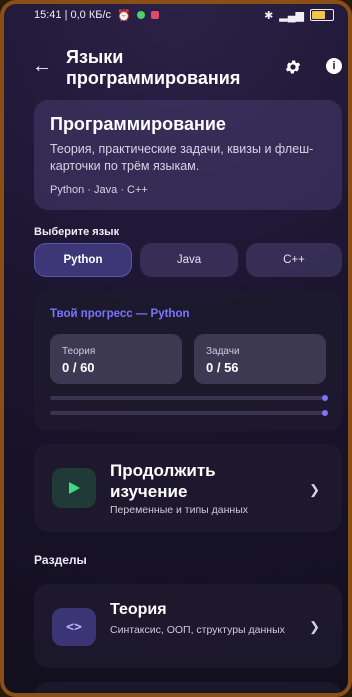 This screenshot has width=352, height=697. What do you see at coordinates (140, 15) in the screenshot?
I see `shield-icon` at bounding box center [140, 15].